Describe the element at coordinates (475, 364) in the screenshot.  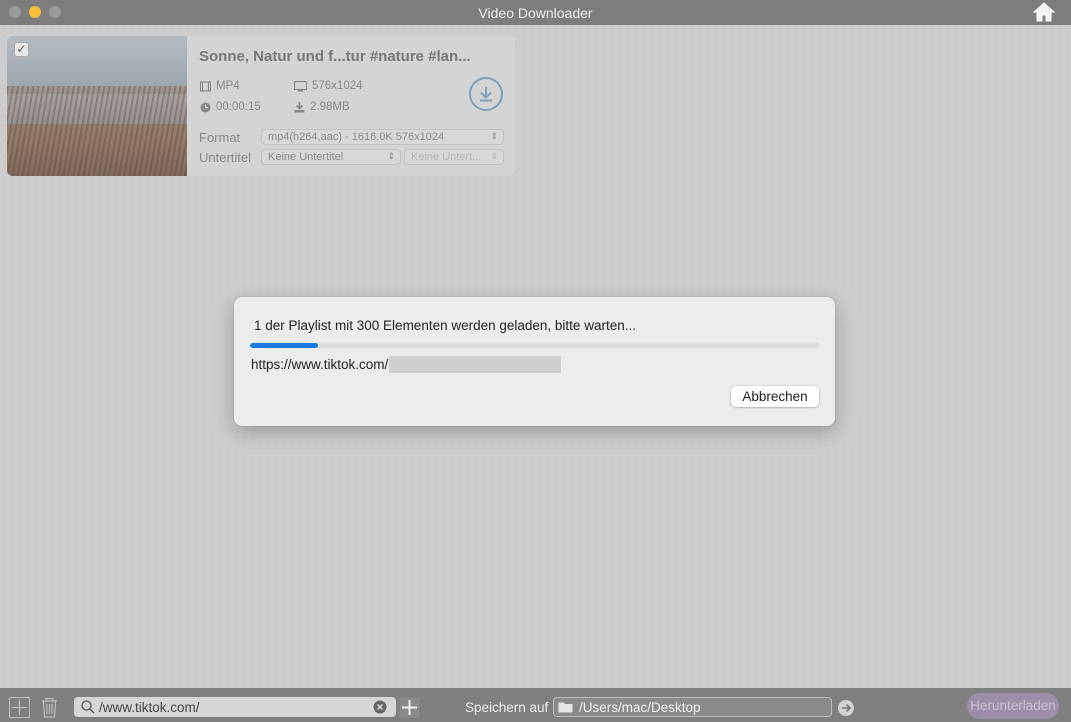
I see `url-redacted` at that location.